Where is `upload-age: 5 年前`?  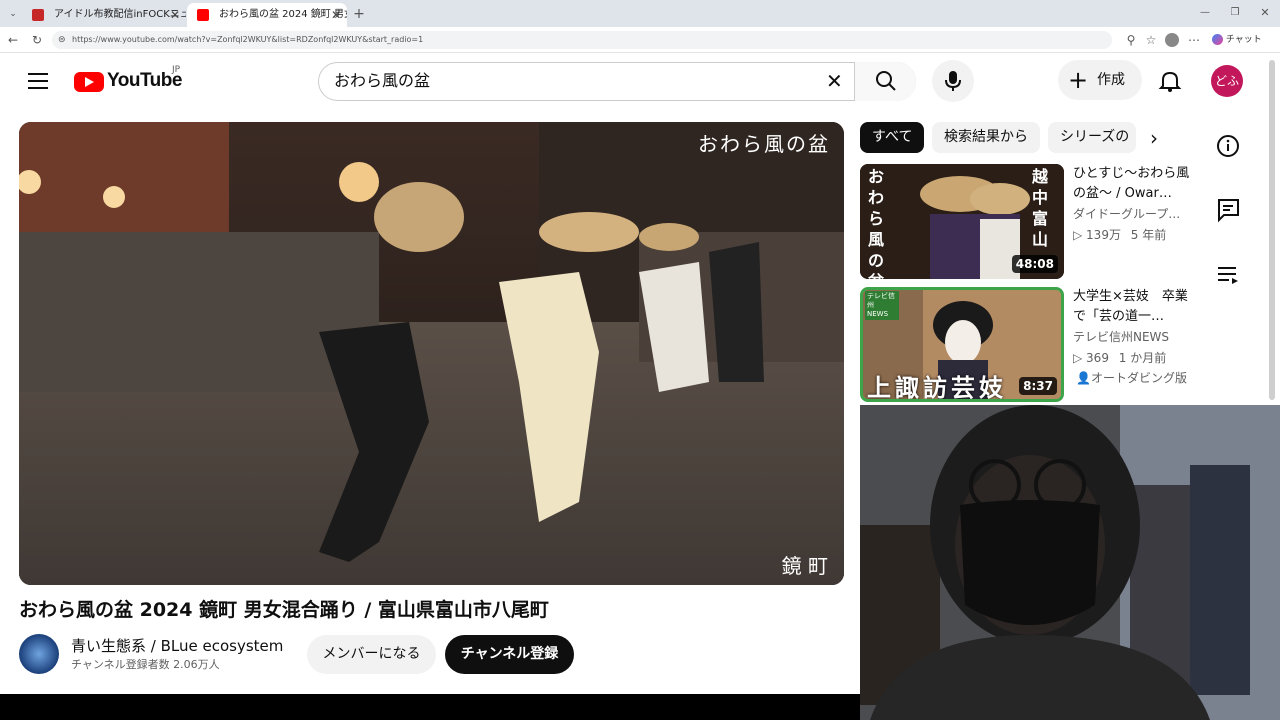
upload-age: 5 年前 is located at coordinates (1148, 235).